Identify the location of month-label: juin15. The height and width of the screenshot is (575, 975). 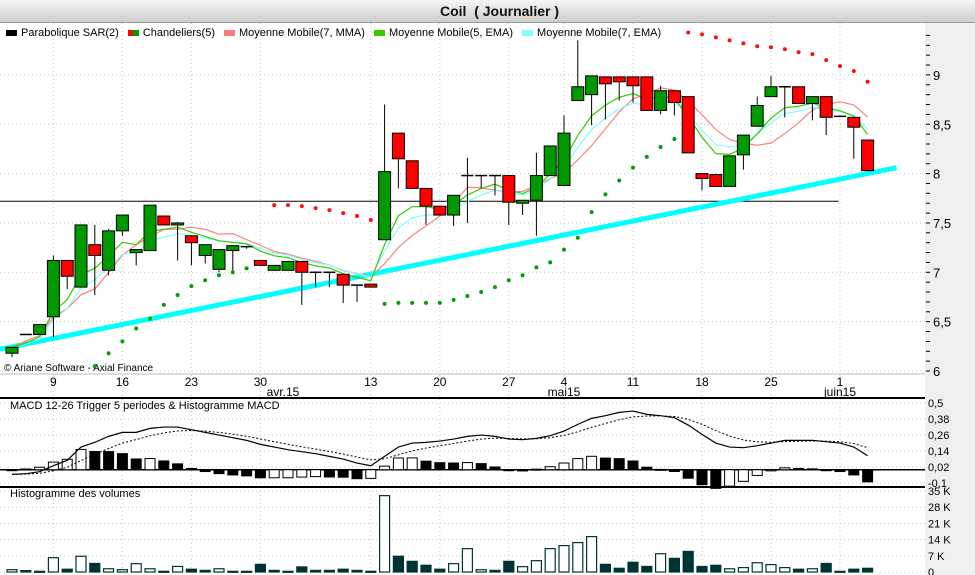
(839, 392).